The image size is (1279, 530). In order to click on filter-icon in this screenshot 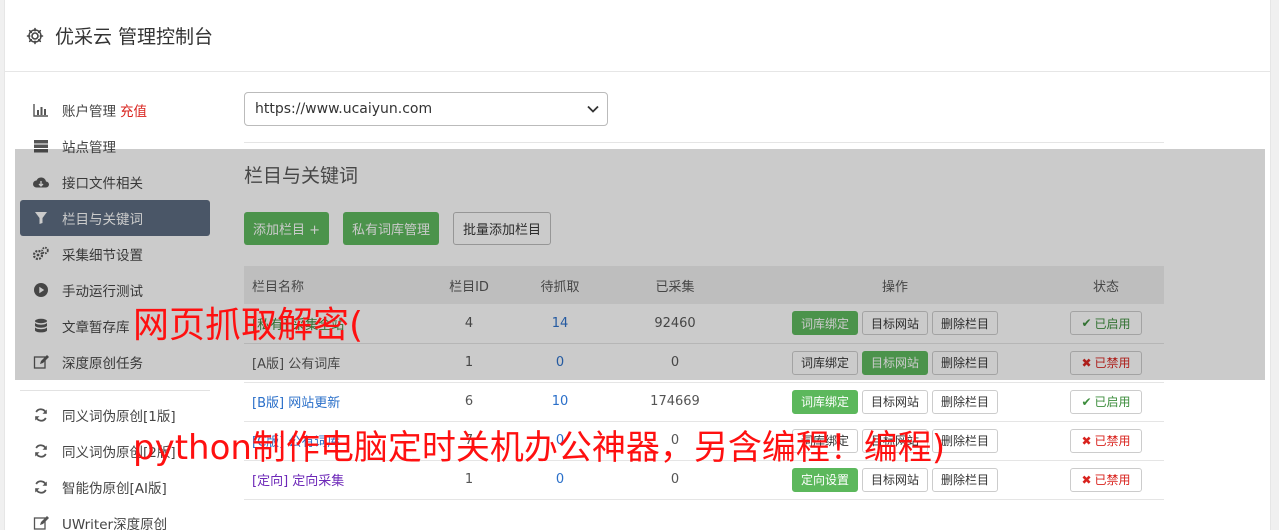, I will do `click(41, 218)`.